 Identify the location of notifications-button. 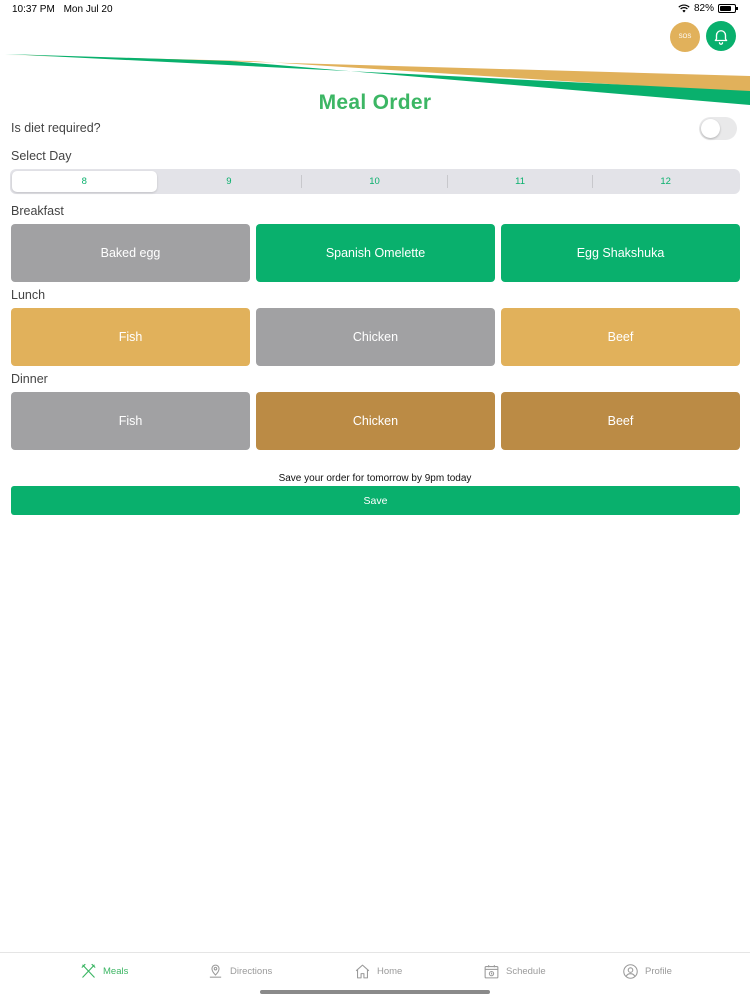
(721, 36).